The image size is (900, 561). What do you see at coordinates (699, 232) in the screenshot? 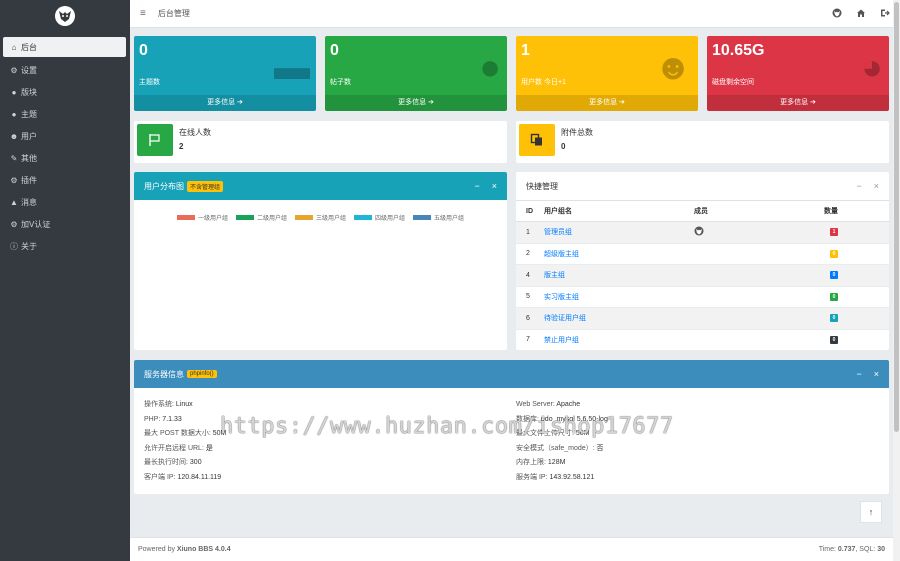
I see `member-avatar` at bounding box center [699, 232].